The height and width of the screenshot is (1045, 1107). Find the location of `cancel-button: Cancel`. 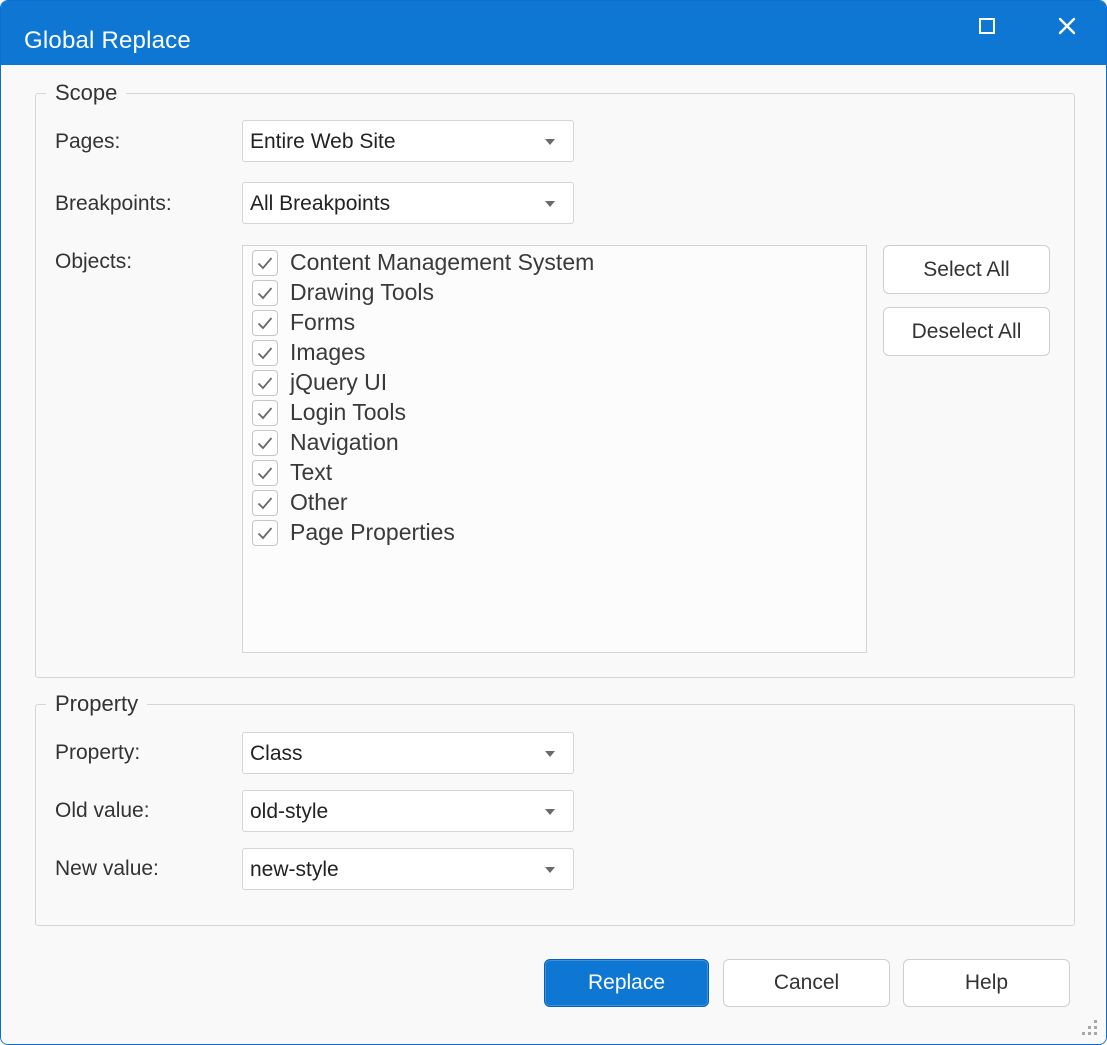

cancel-button: Cancel is located at coordinates (806, 983).